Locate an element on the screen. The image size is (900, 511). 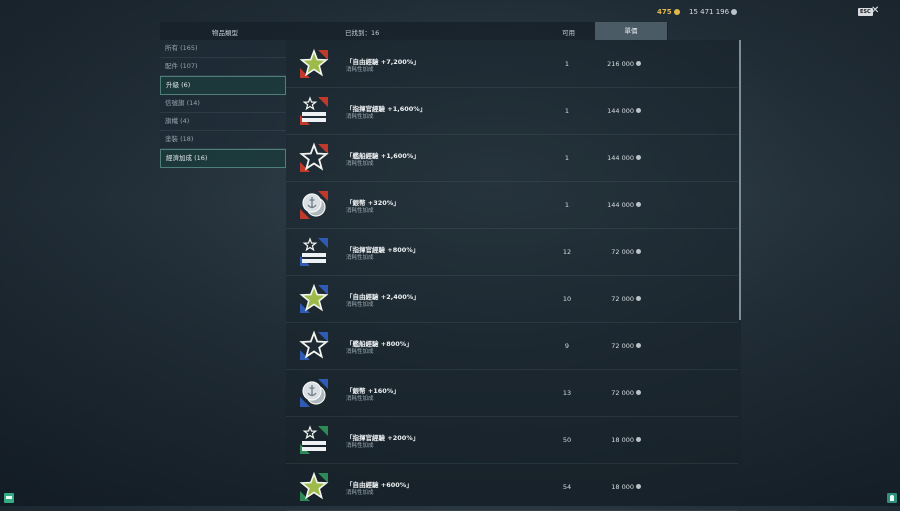
item-row: 「銀幣 +320%」 消耗性加成 1 144 000 is located at coordinates (512, 205).